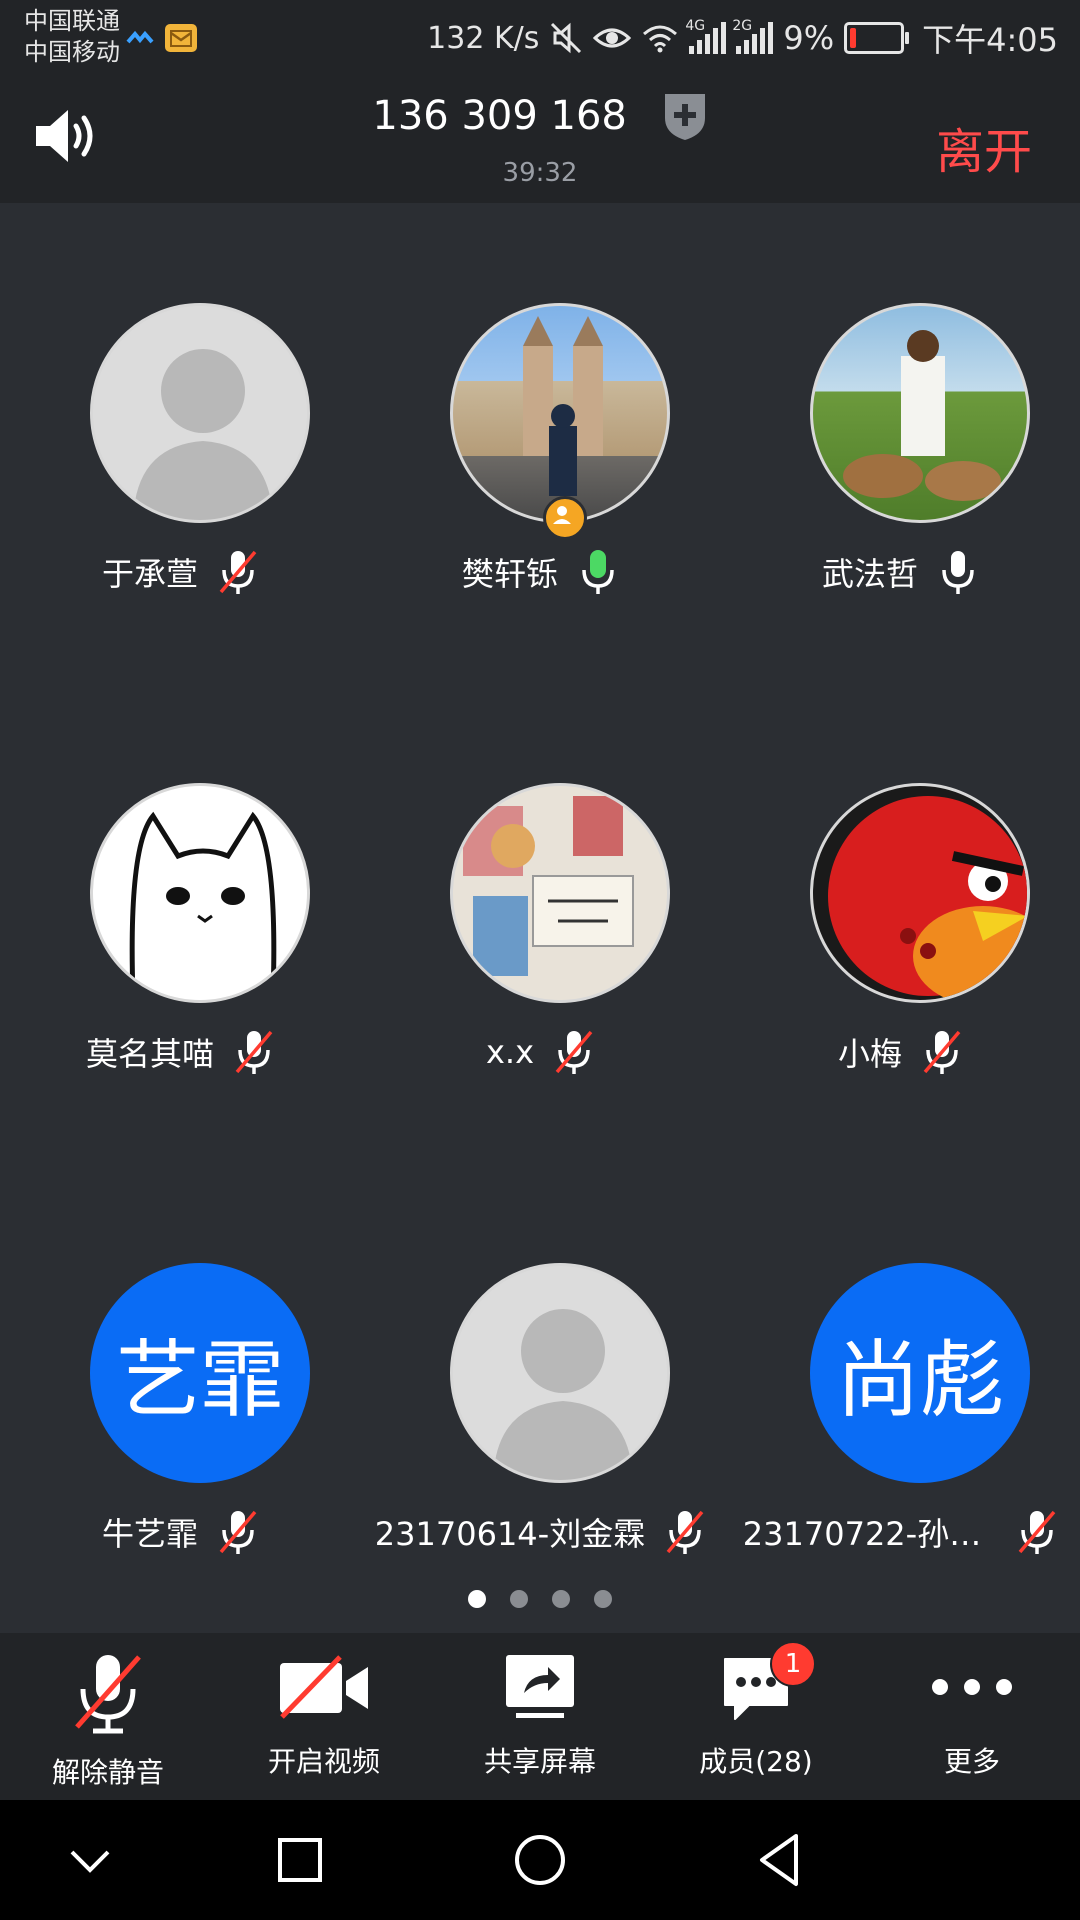  I want to click on start-video-button: 开启视频, so click(324, 1716).